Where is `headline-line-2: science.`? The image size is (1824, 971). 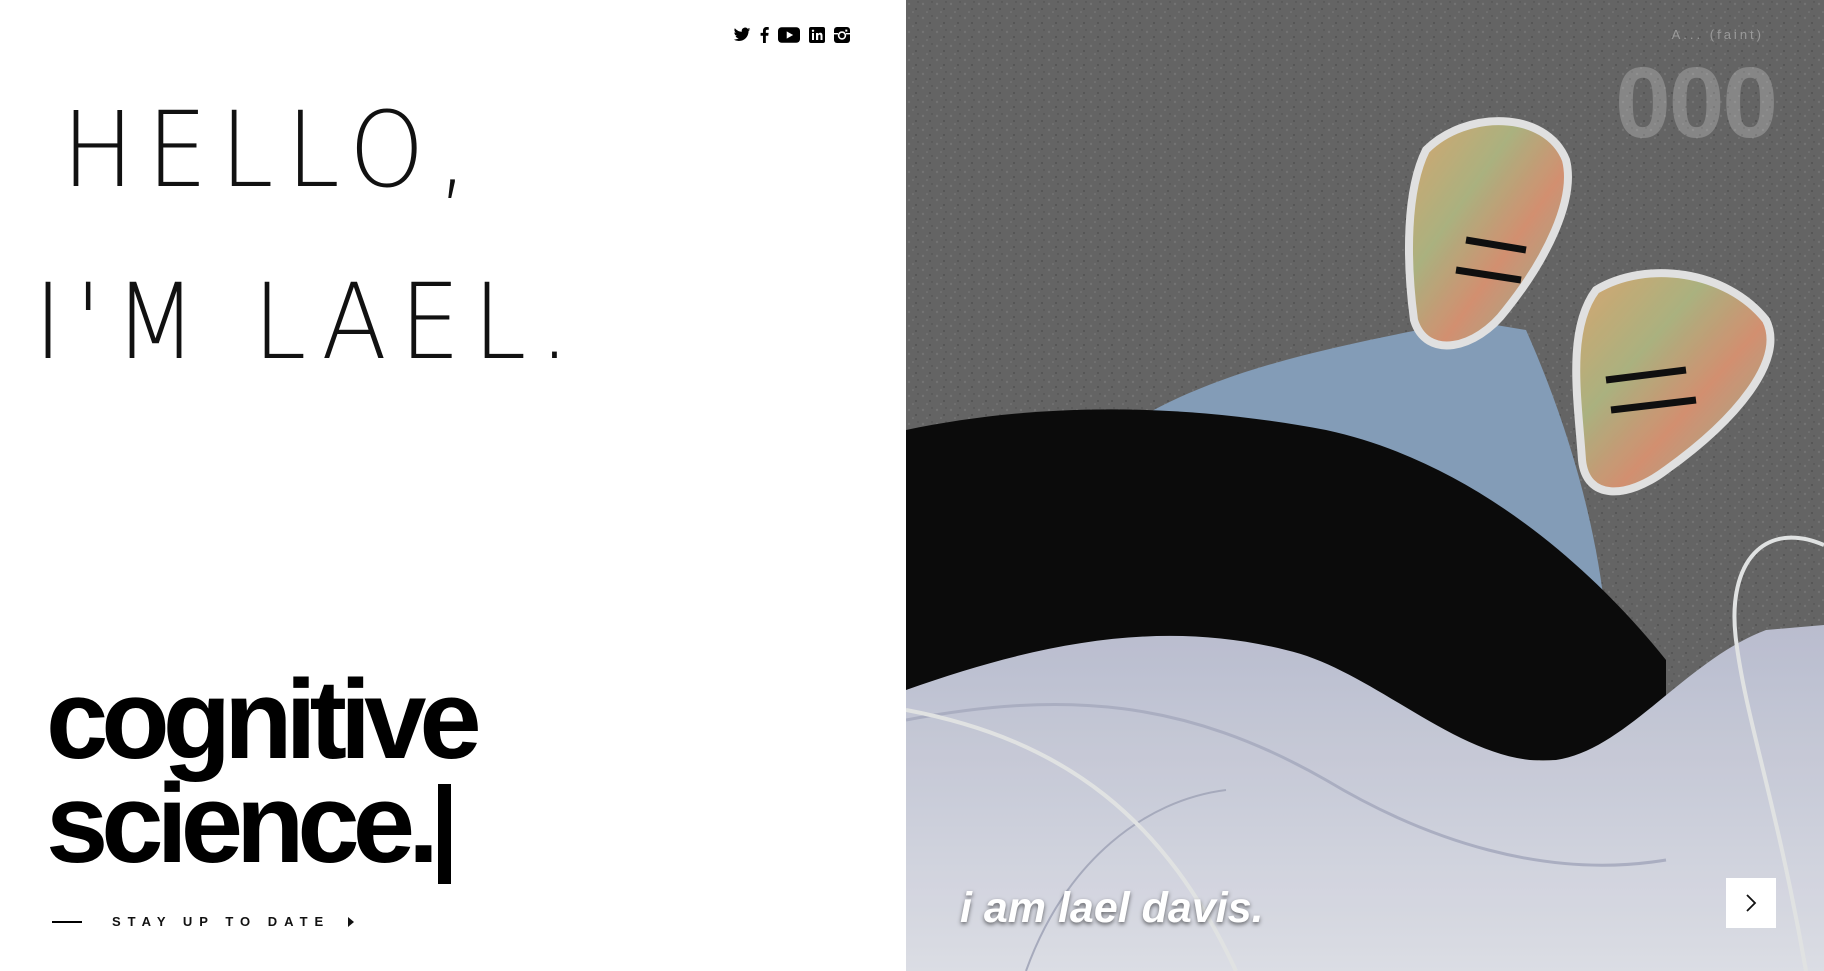 headline-line-2: science. is located at coordinates (260, 826).